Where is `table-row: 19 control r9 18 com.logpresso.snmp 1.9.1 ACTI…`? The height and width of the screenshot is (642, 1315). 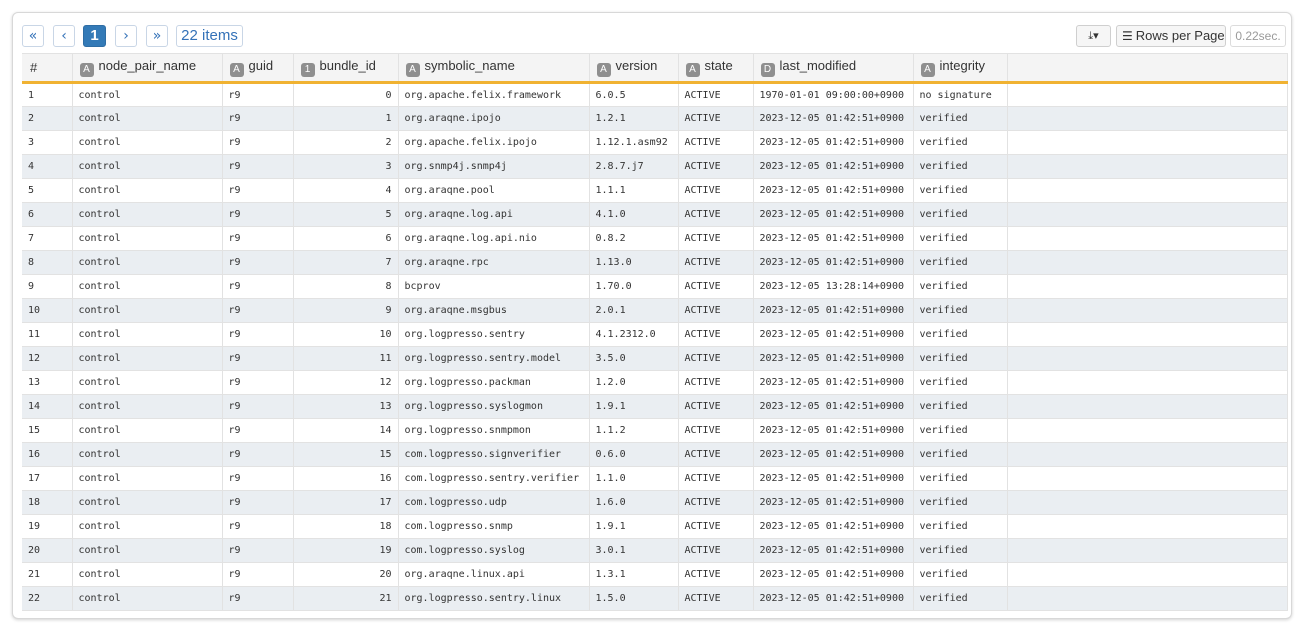
table-row: 19 control r9 18 com.logpresso.snmp 1.9.1 ACTI… is located at coordinates (655, 526).